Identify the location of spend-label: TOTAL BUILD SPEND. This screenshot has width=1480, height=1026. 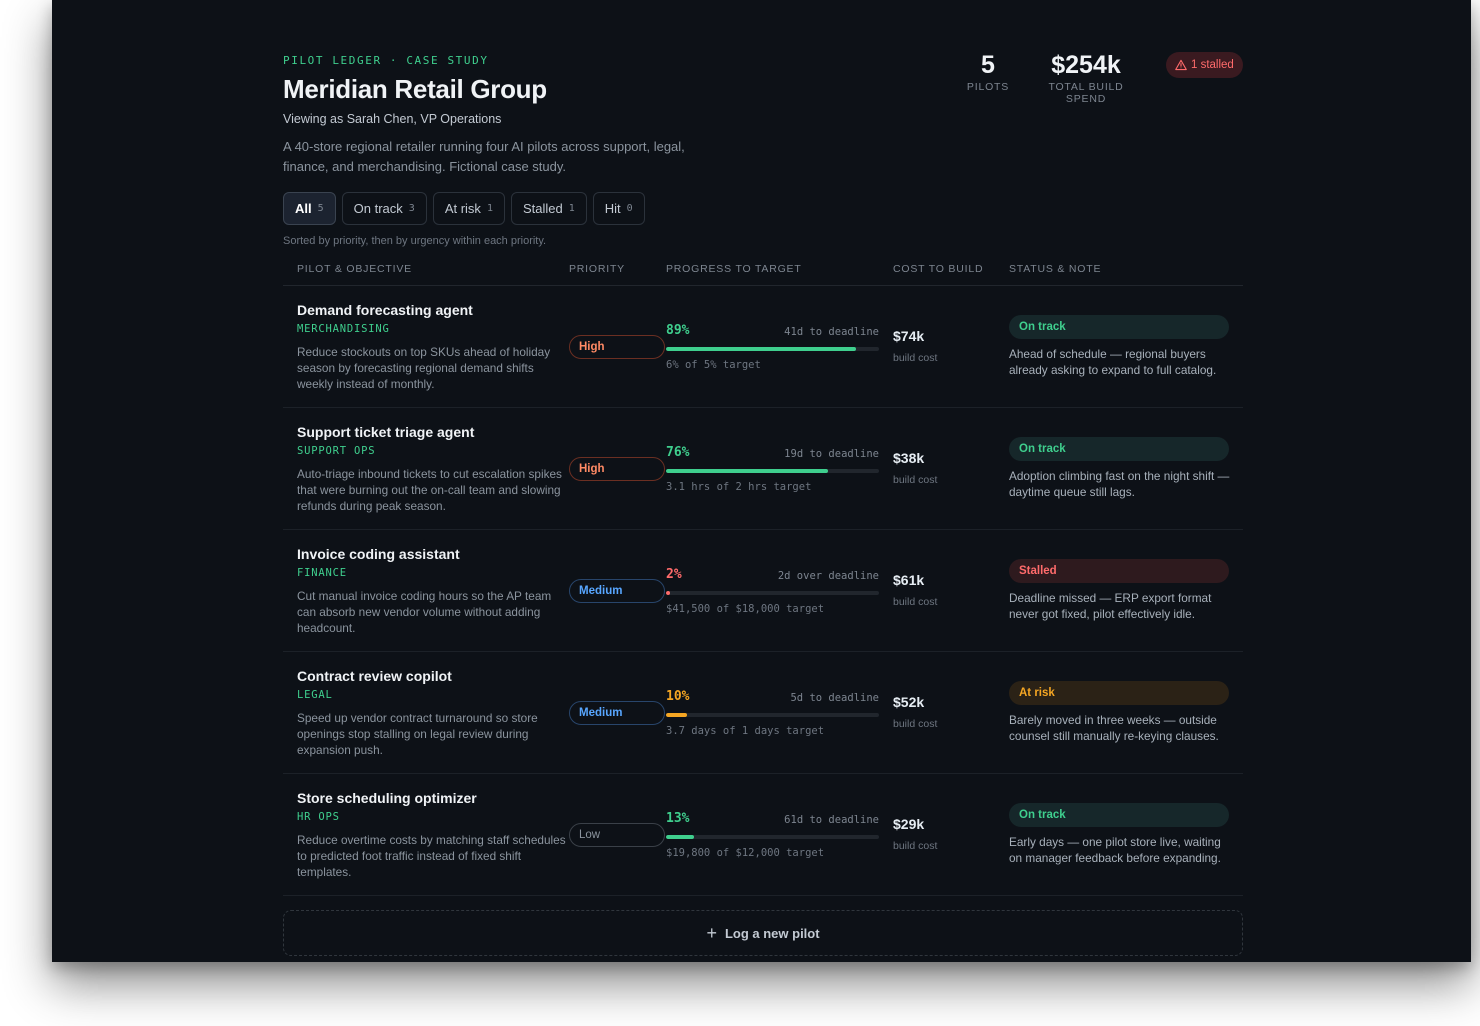
(1086, 93).